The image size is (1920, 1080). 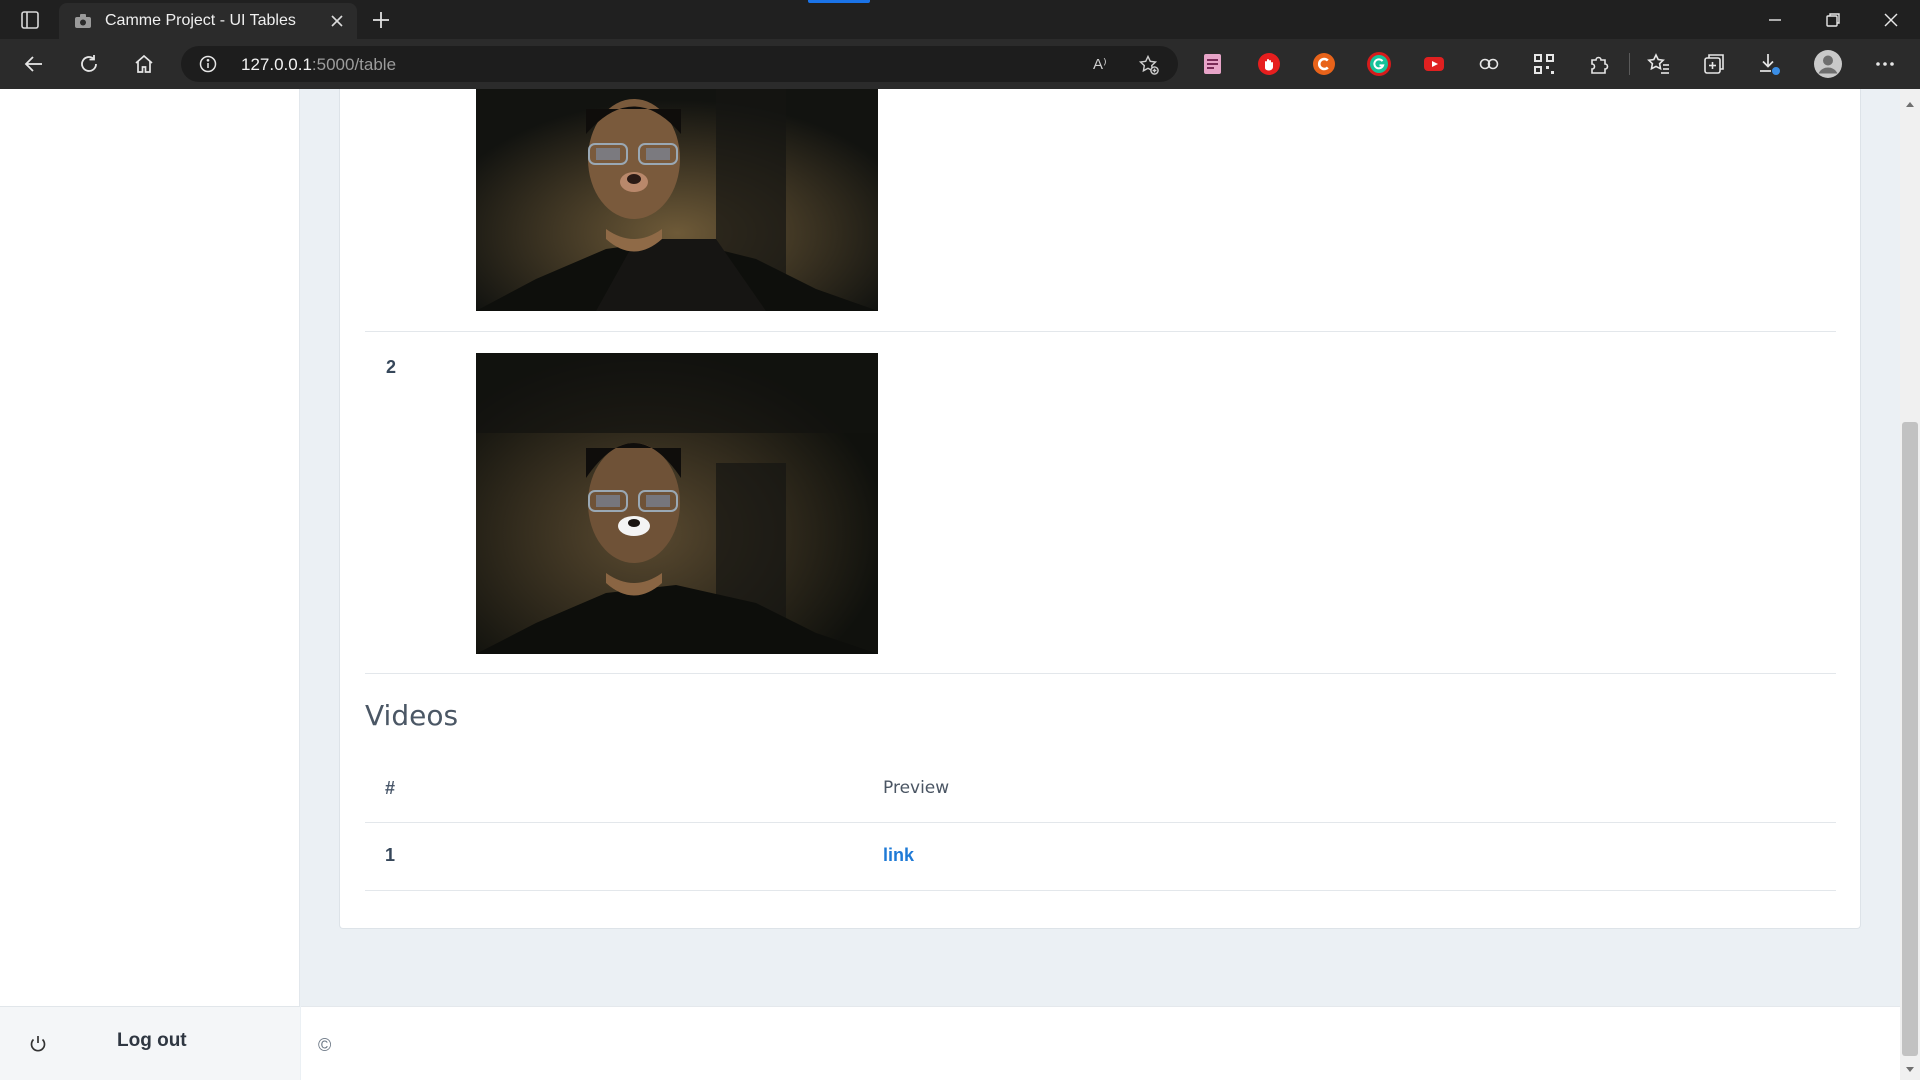 What do you see at coordinates (34, 64) in the screenshot?
I see `back-icon` at bounding box center [34, 64].